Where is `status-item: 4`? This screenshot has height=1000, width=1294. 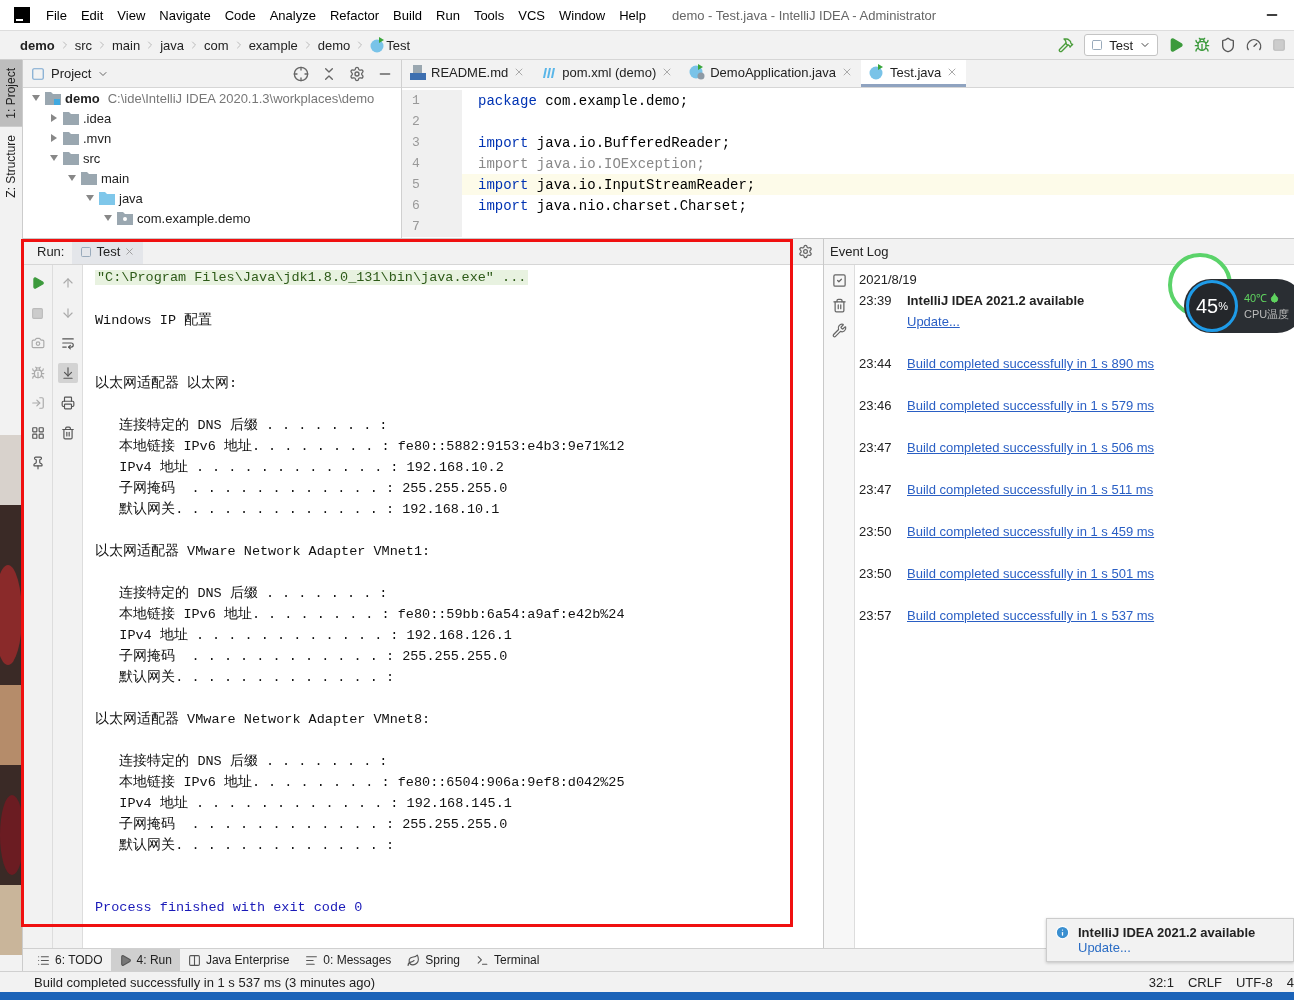
status-item: 4 is located at coordinates (1290, 982).